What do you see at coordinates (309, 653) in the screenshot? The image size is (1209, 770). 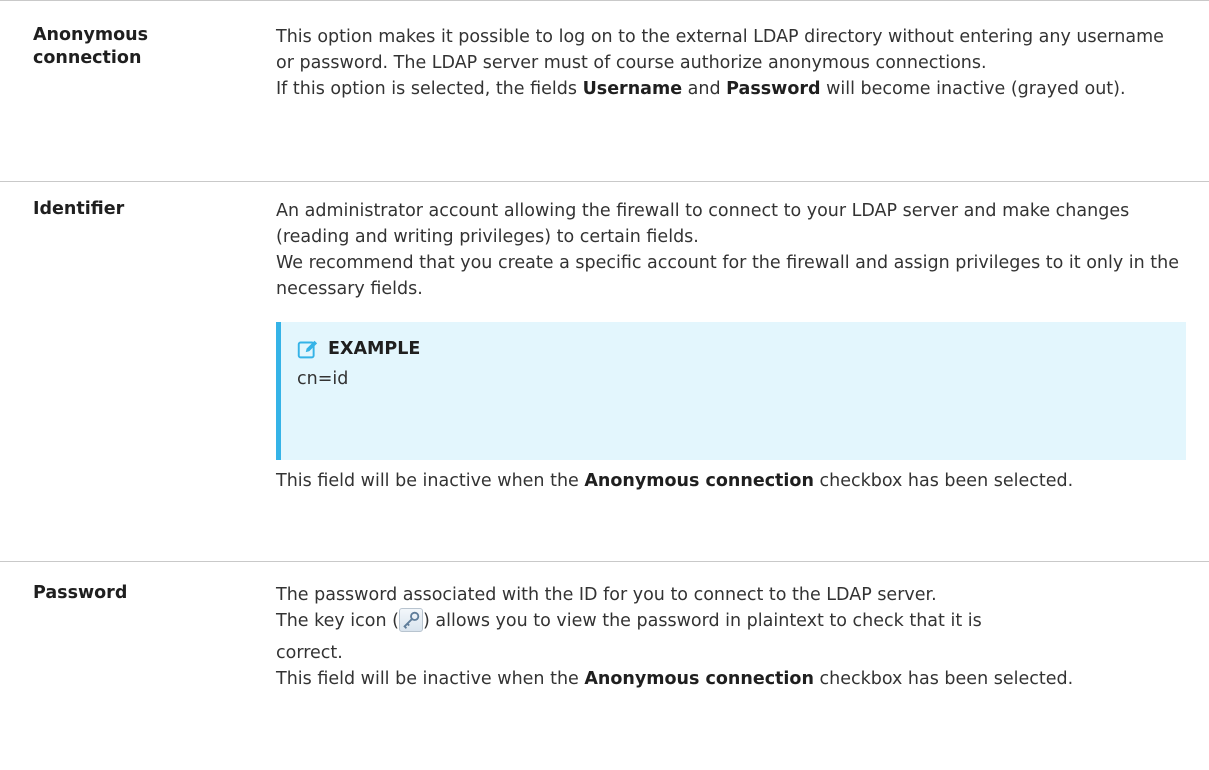 I see `desc-paragraph: correct.` at bounding box center [309, 653].